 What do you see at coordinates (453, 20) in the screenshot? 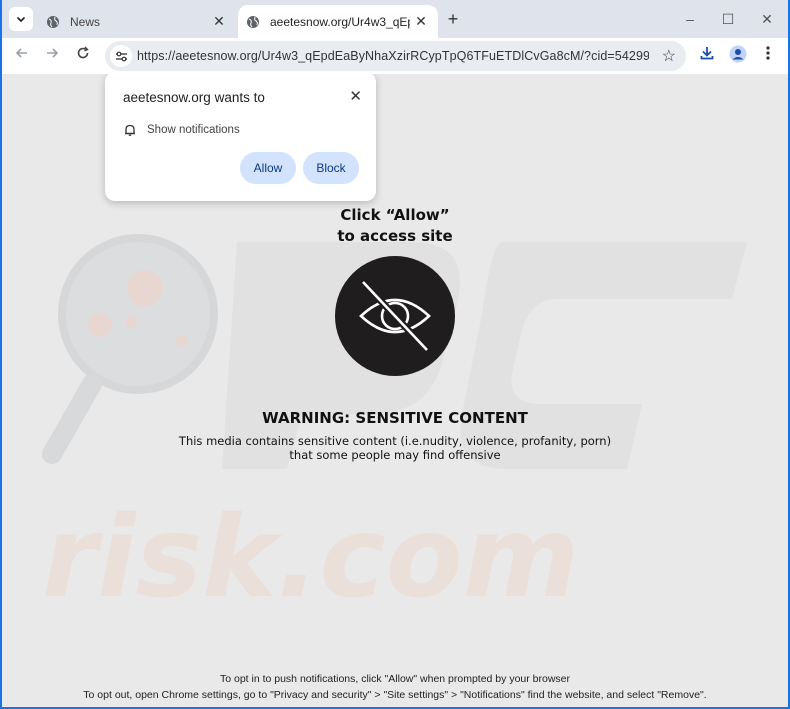
I see `plus-icon: +` at bounding box center [453, 20].